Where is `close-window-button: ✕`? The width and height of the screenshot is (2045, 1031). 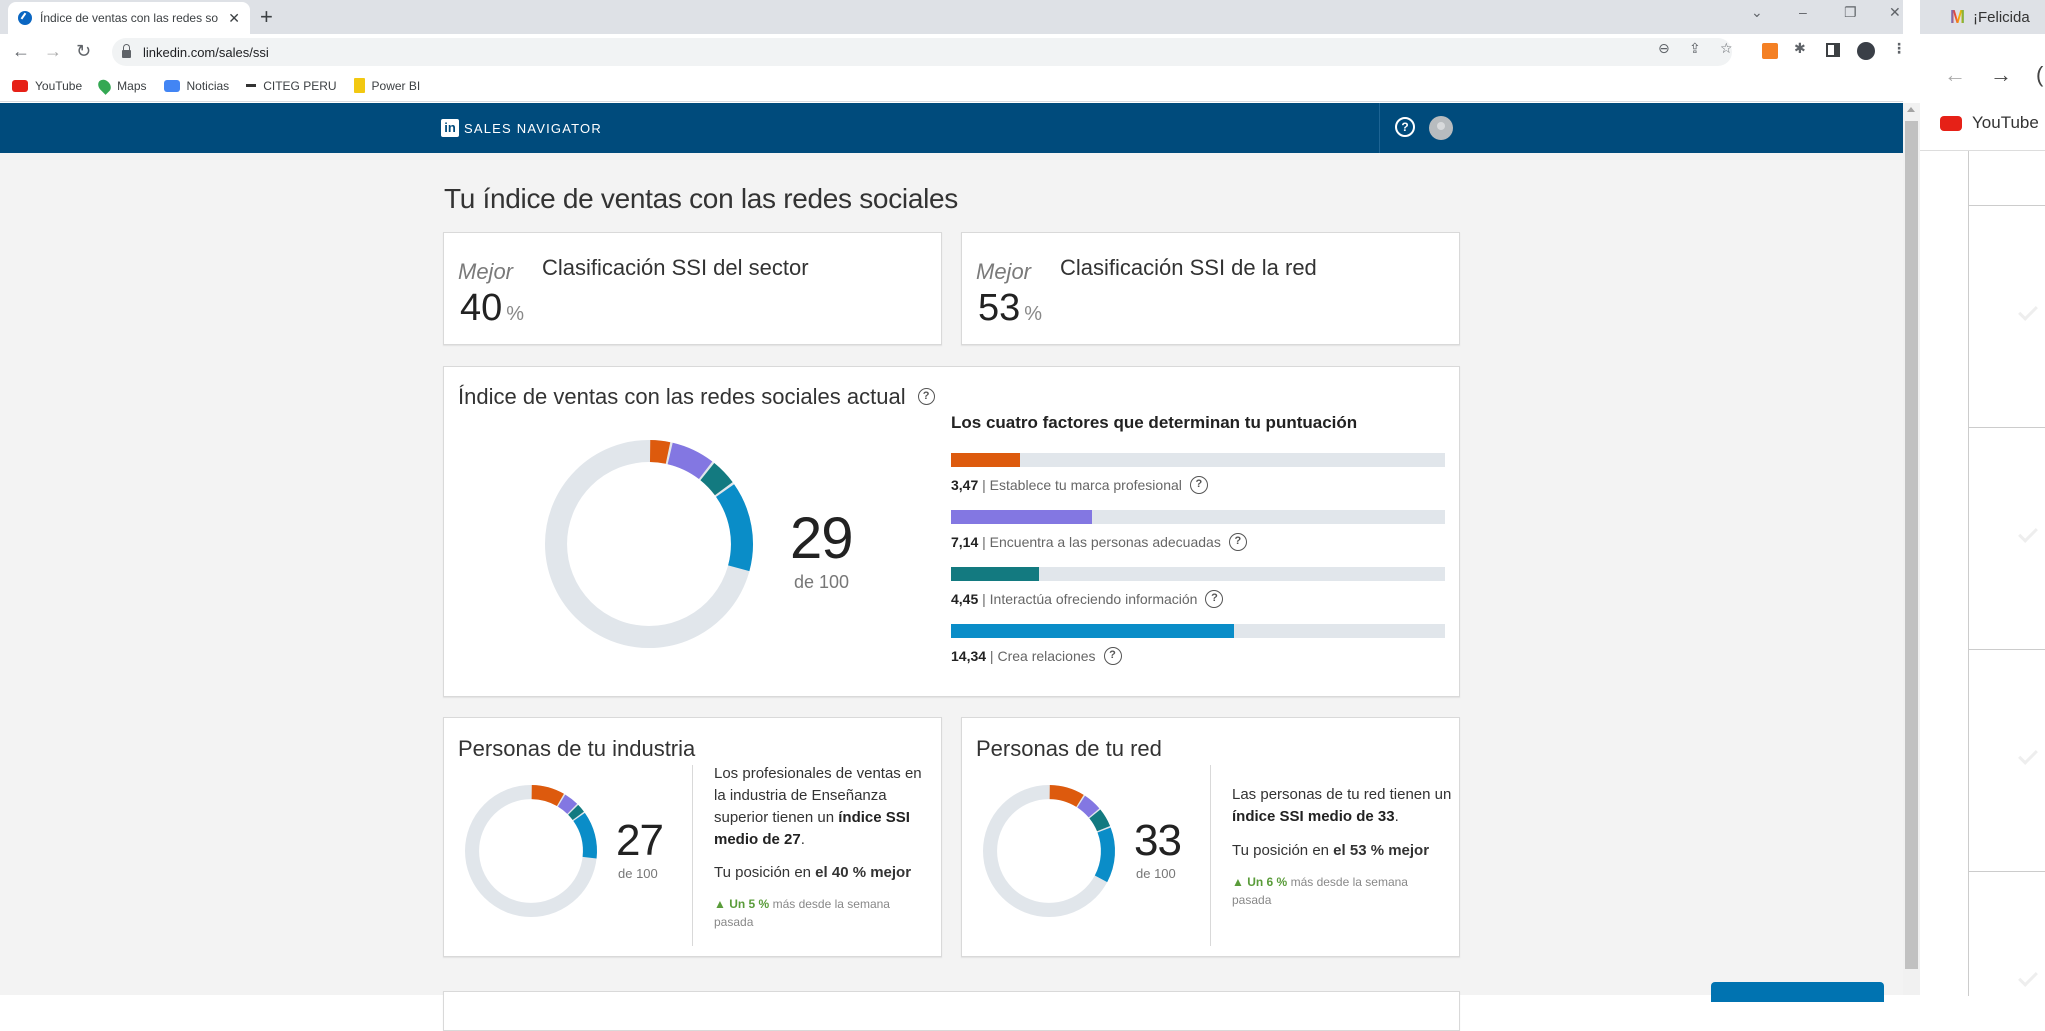 close-window-button: ✕ is located at coordinates (1895, 12).